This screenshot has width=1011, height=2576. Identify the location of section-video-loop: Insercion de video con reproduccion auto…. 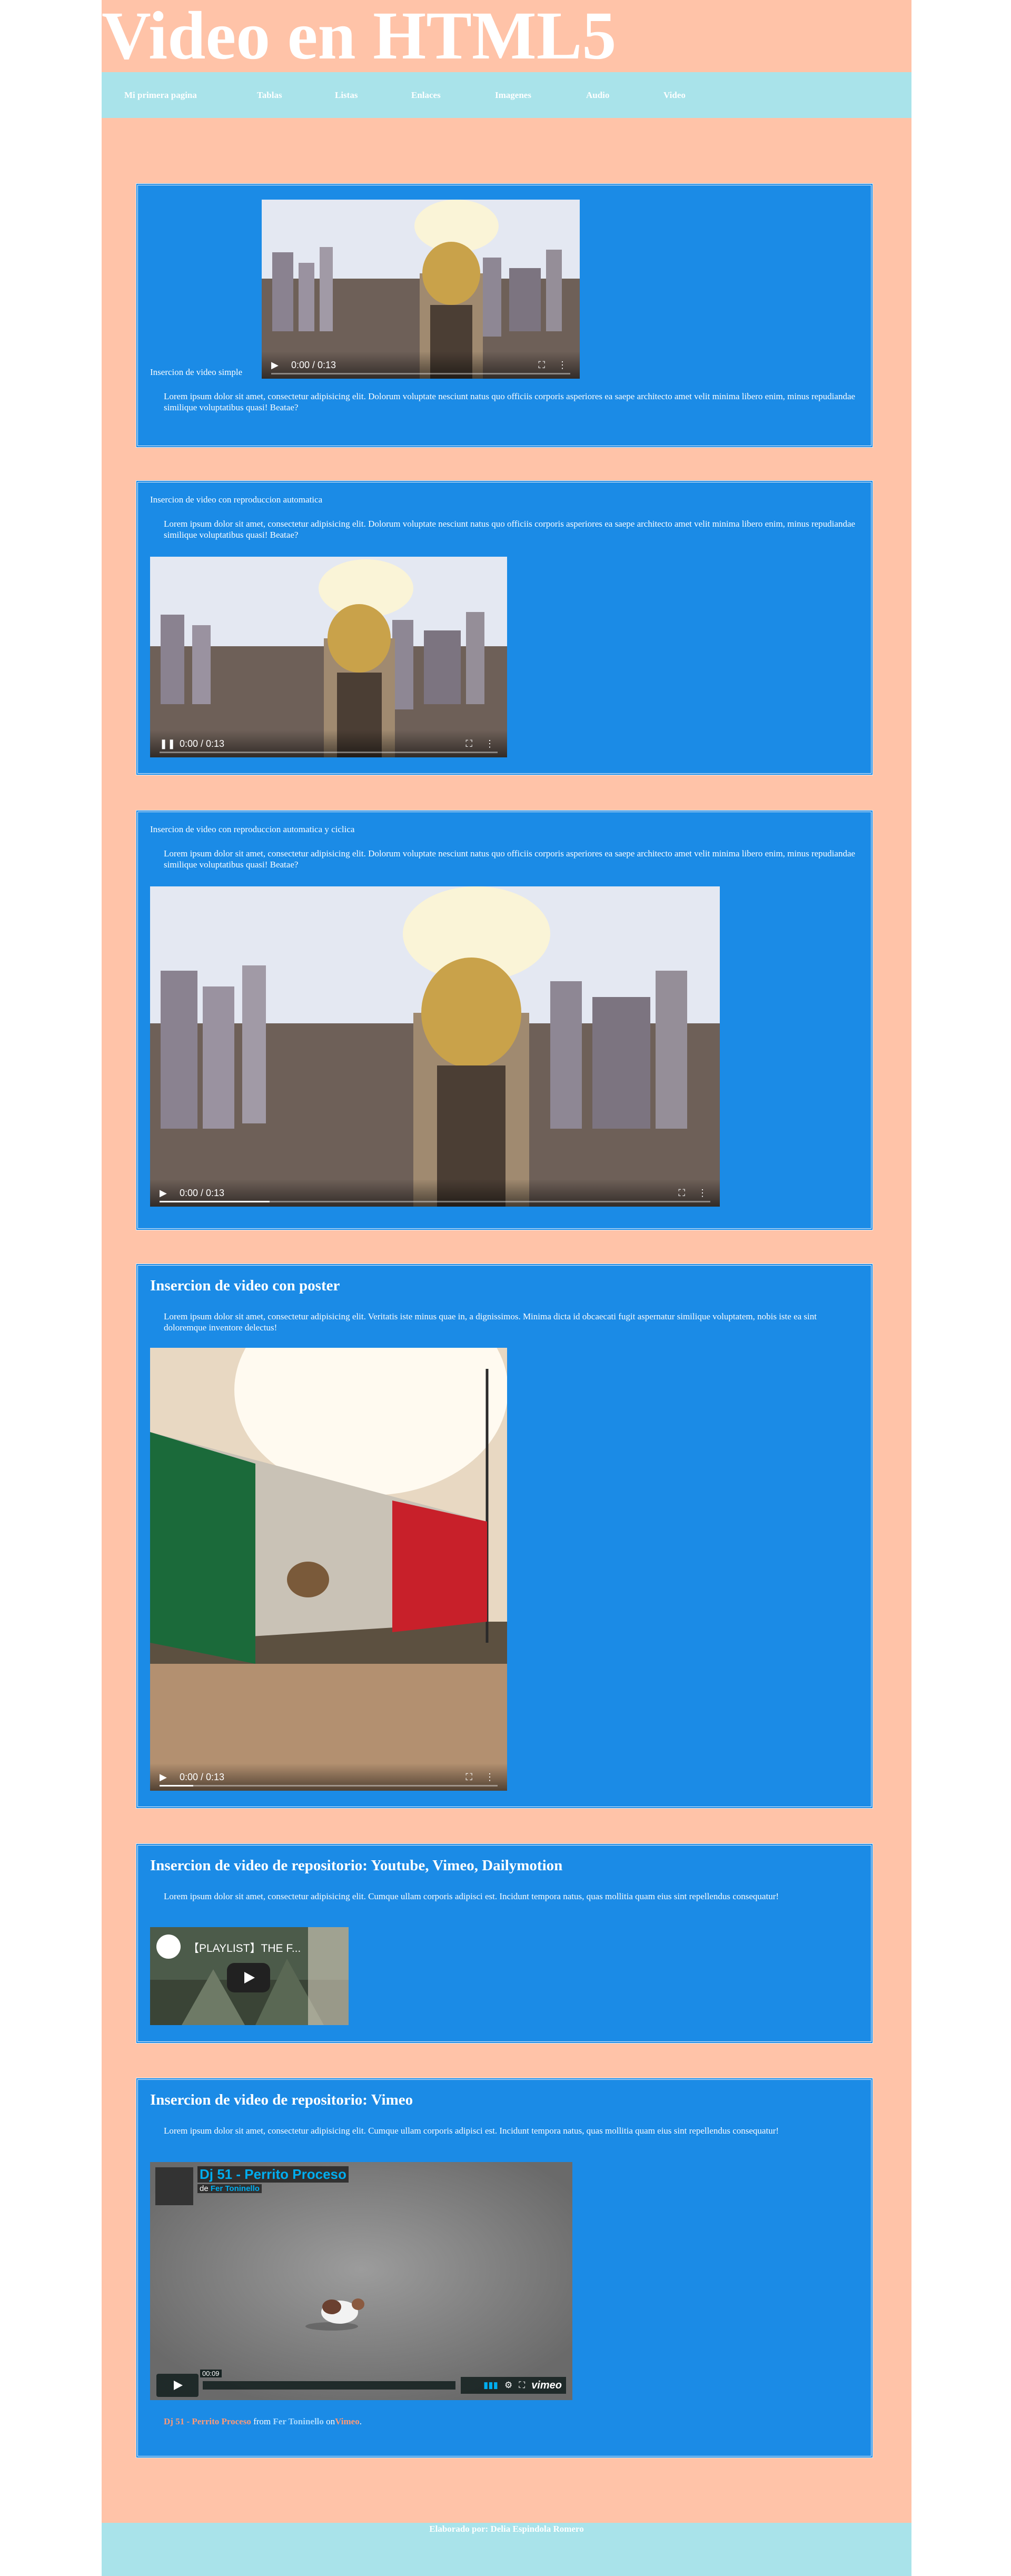
(505, 1020).